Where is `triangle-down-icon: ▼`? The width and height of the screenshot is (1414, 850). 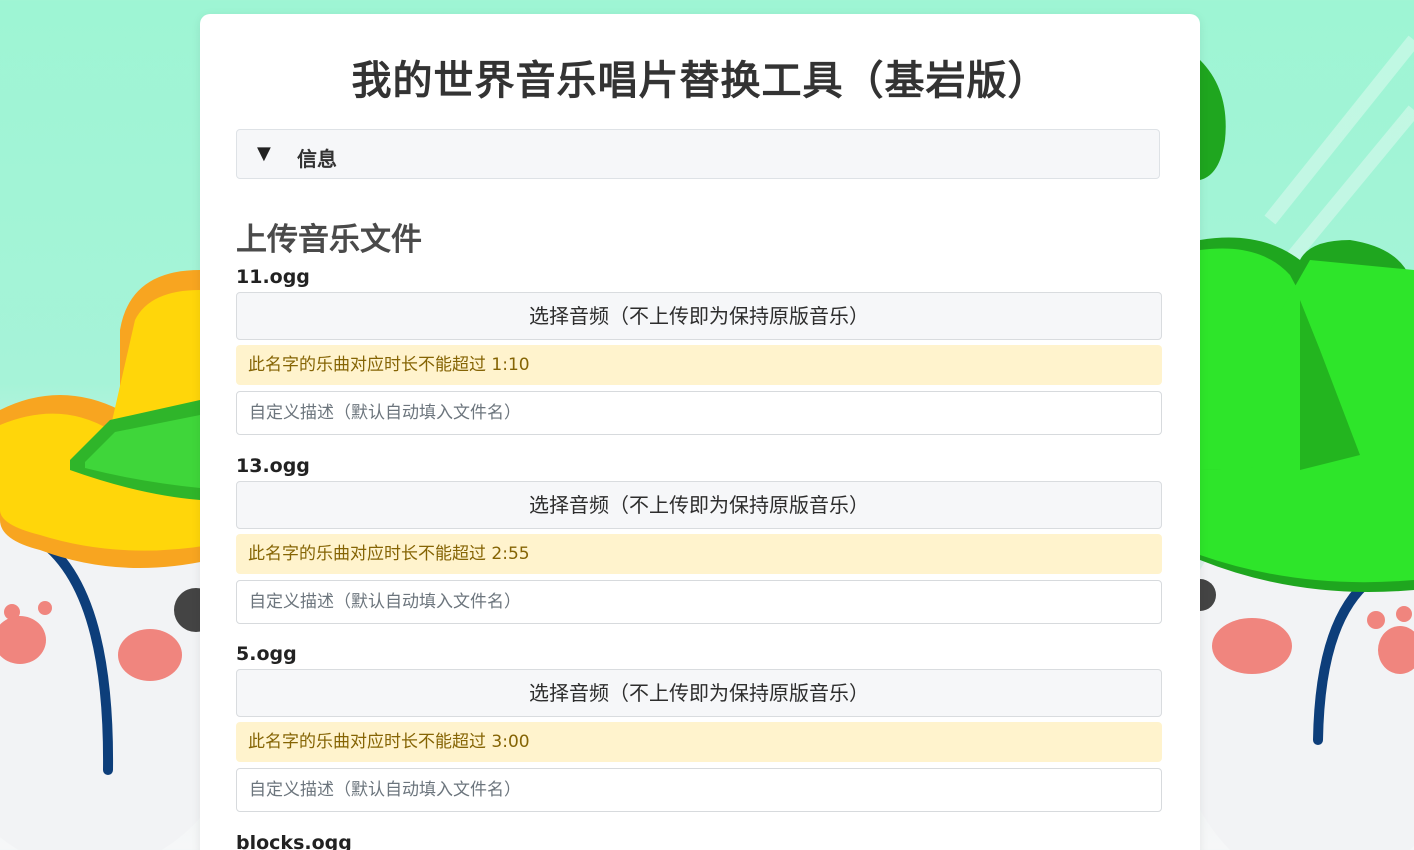 triangle-down-icon: ▼ is located at coordinates (264, 153).